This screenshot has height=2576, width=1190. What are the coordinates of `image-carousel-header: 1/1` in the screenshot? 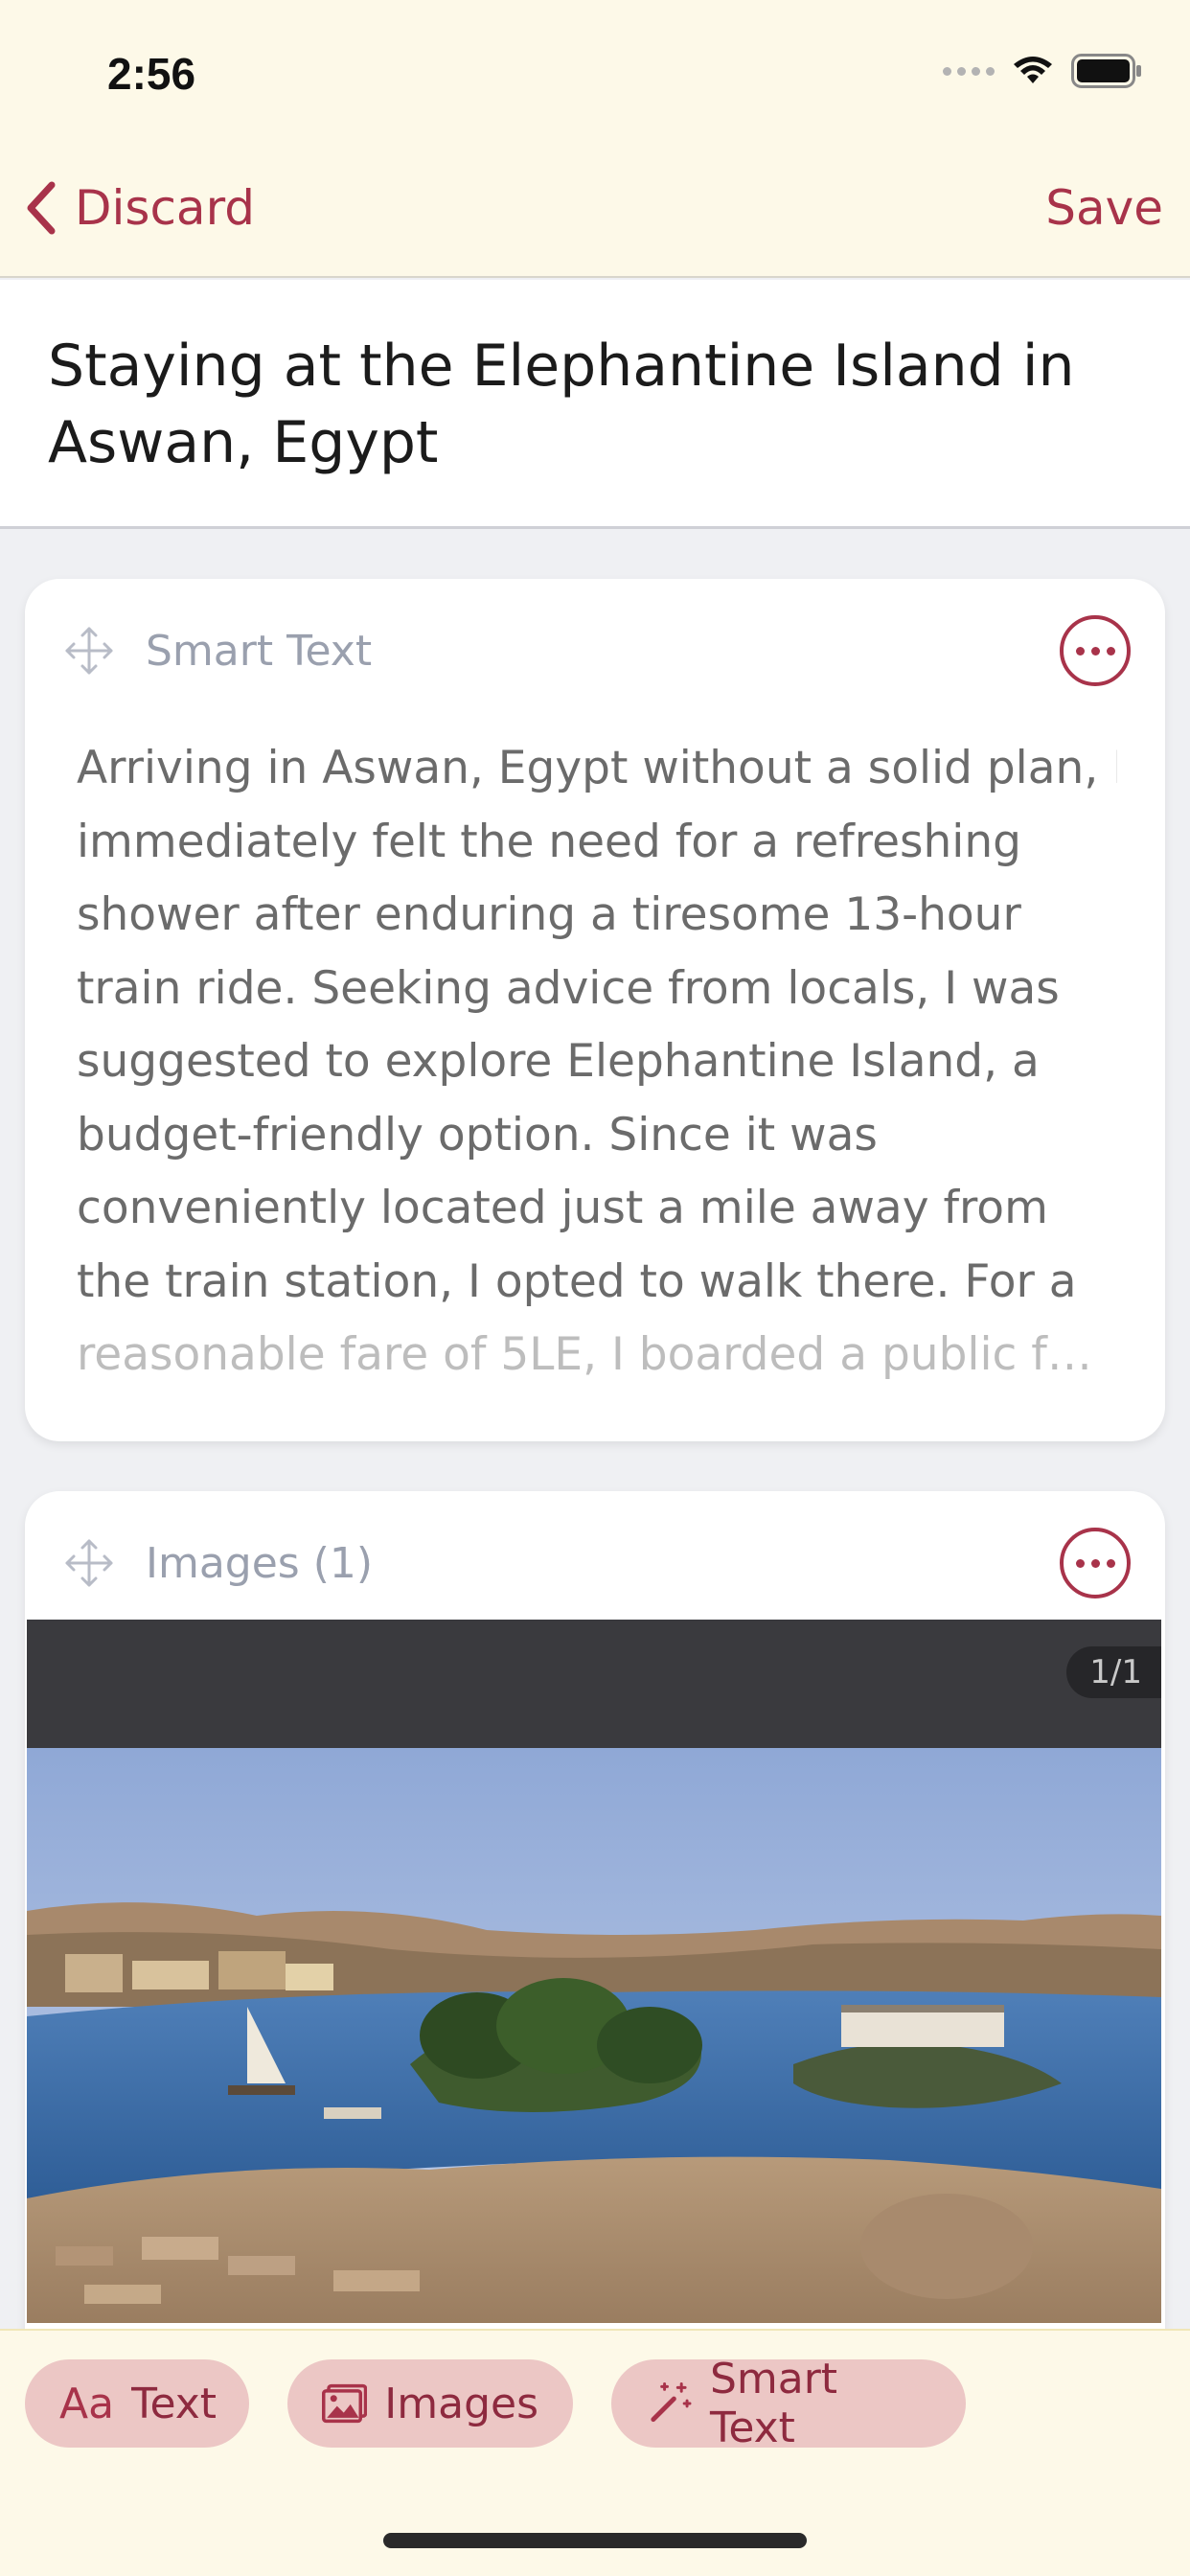 It's located at (594, 1684).